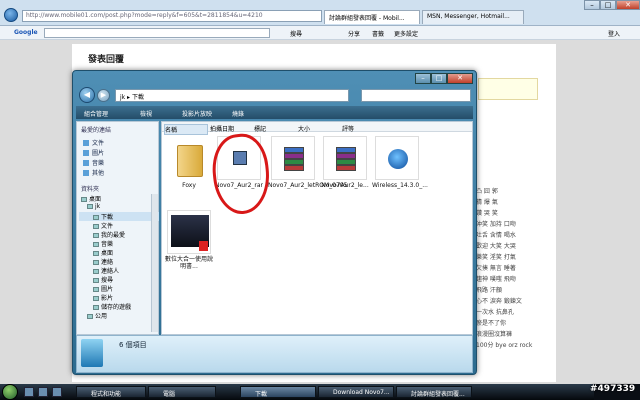 Image resolution: width=640 pixels, height=400 pixels. I want to click on emoticon-row: 歡迎 大笑 大哭, so click(511, 246).